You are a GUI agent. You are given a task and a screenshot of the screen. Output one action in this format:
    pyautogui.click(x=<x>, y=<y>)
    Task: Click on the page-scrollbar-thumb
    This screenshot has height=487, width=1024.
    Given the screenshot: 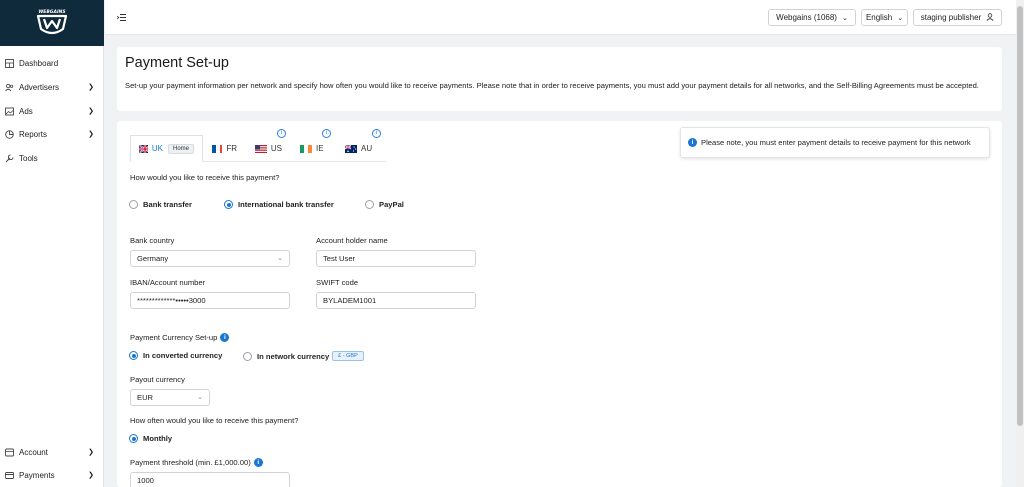 What is the action you would take?
    pyautogui.click(x=1020, y=216)
    